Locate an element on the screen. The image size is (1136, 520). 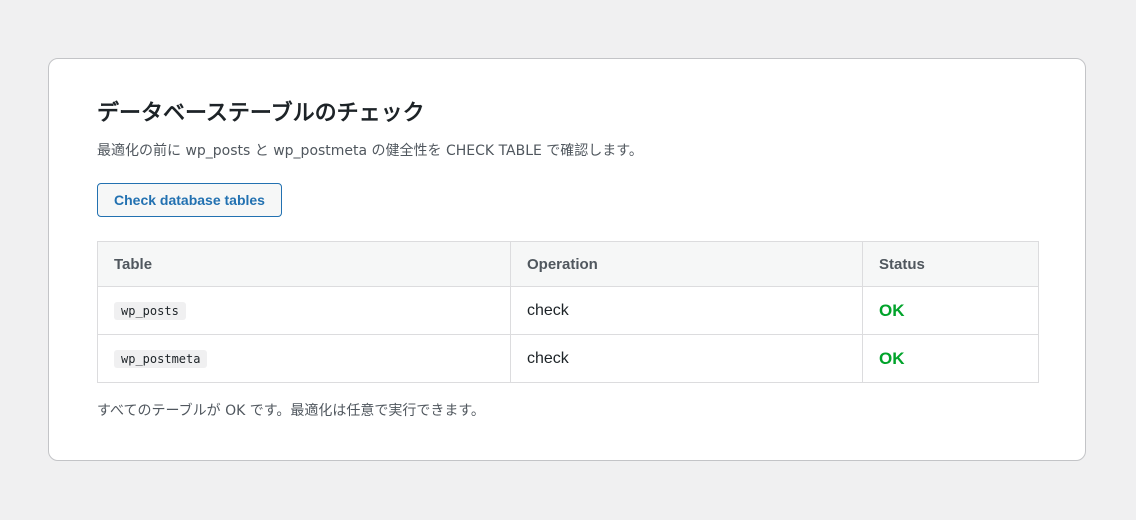
table-row: wp_posts check OK is located at coordinates (568, 310).